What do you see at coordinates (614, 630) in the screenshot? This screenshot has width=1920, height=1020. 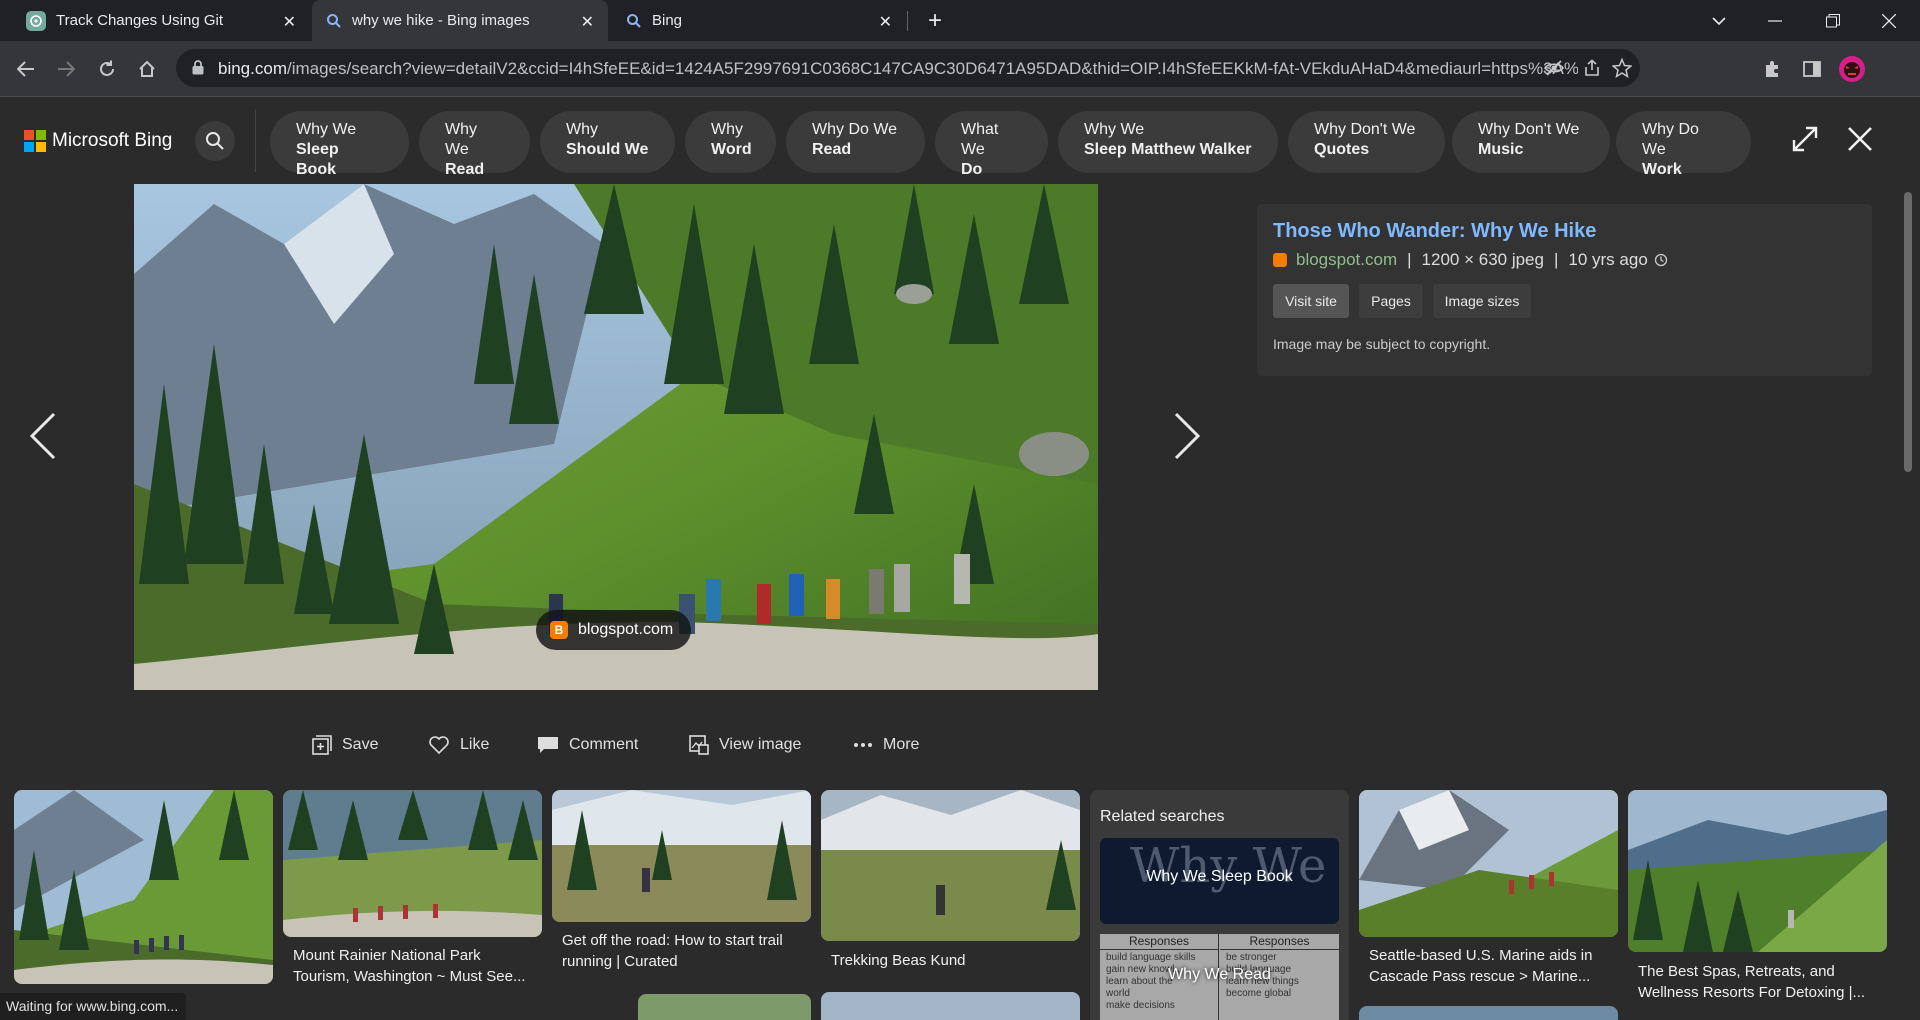 I see `source-badge: B blogspot.com` at bounding box center [614, 630].